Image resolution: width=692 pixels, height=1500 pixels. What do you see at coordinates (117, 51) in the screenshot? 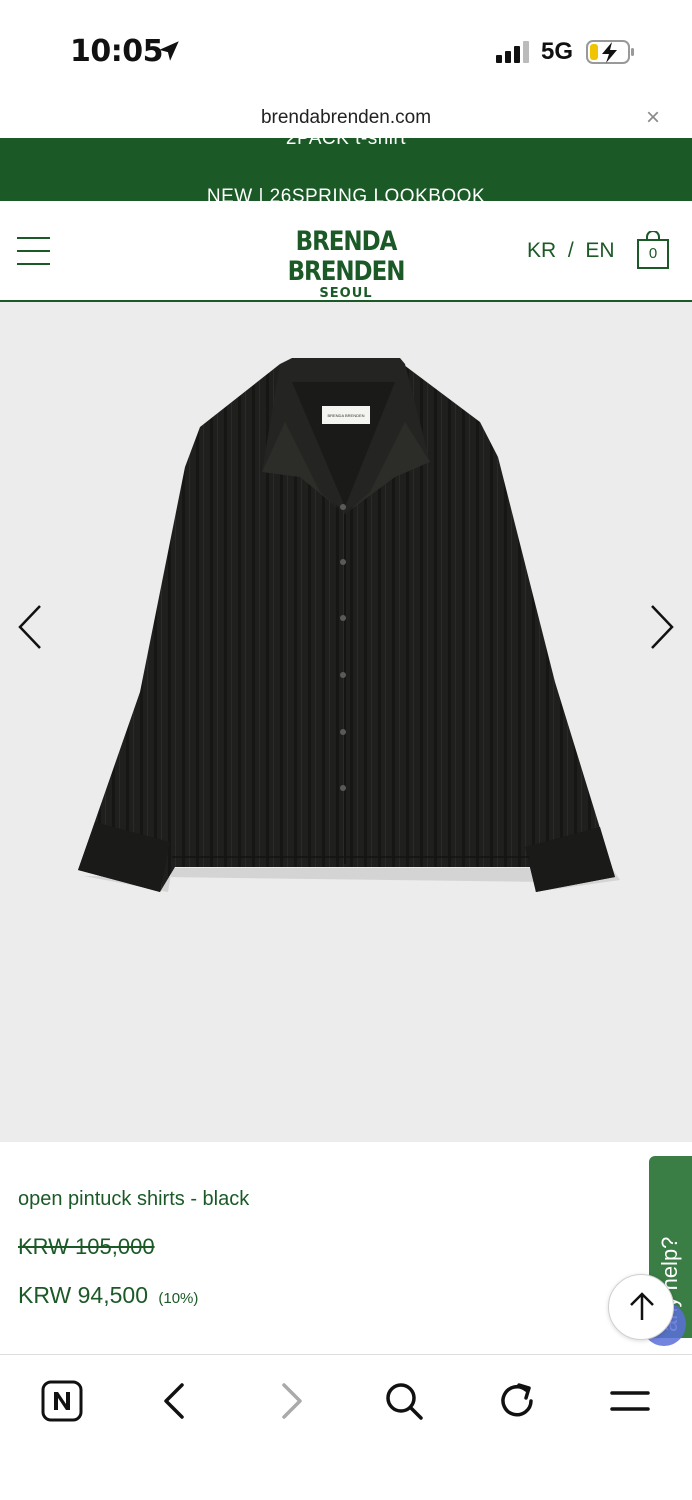
I see `status-time: 10:05` at bounding box center [117, 51].